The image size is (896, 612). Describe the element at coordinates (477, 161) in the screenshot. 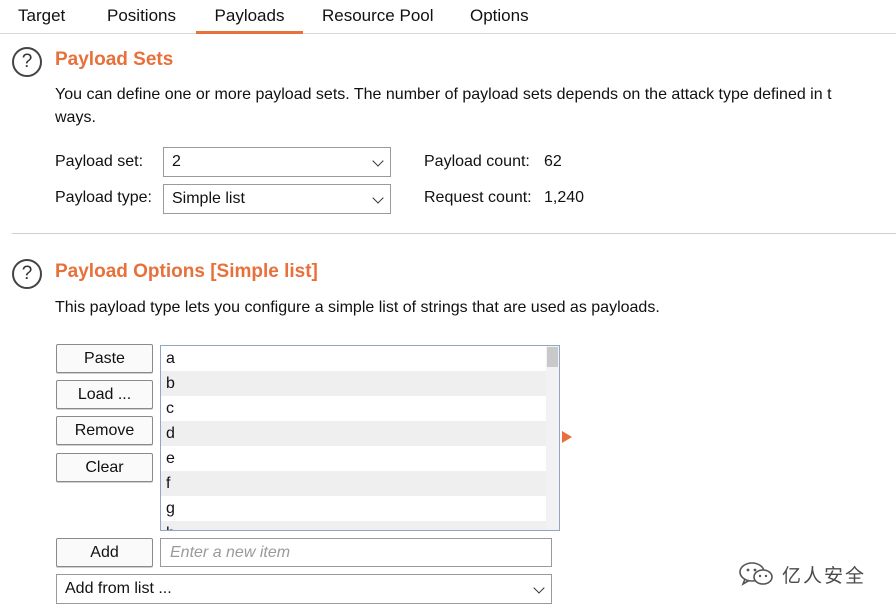

I see `payload-count-label: Payload count:` at that location.